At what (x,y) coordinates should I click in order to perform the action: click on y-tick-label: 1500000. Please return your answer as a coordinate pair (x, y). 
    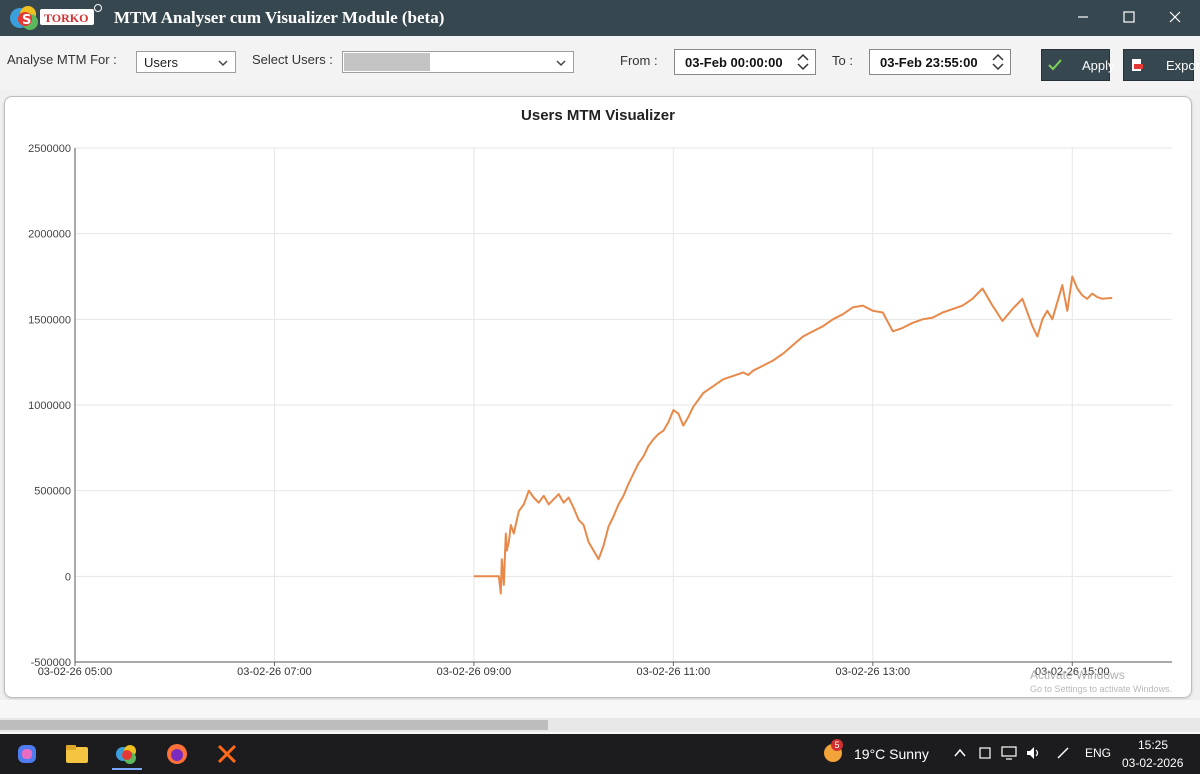
    Looking at the image, I should click on (49, 320).